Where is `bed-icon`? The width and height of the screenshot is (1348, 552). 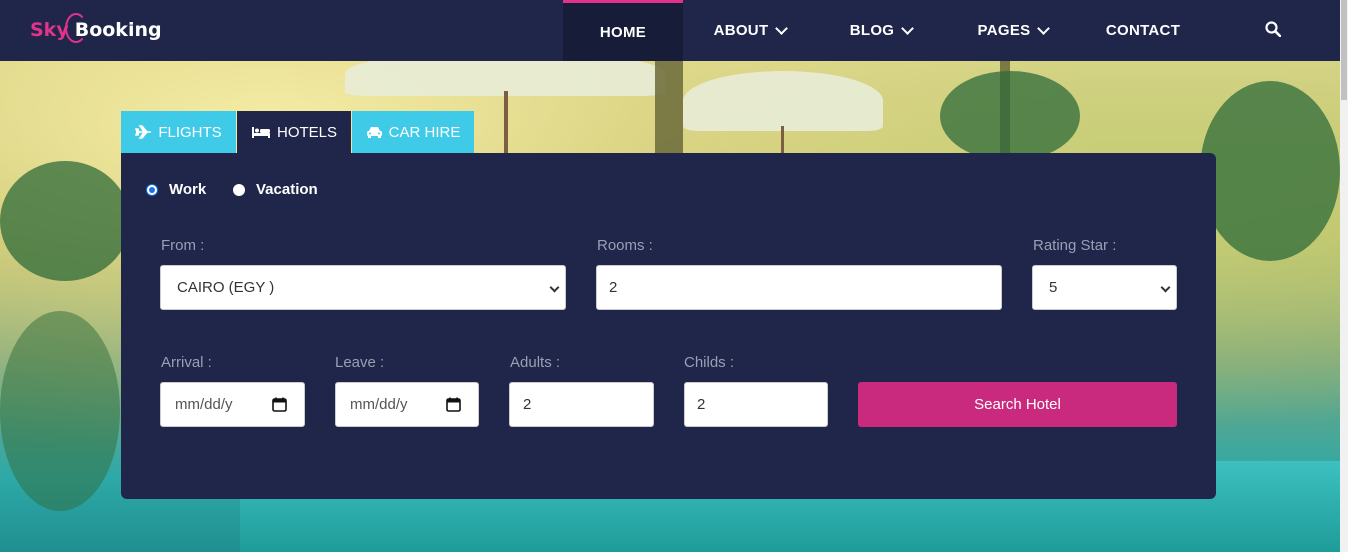 bed-icon is located at coordinates (260, 132).